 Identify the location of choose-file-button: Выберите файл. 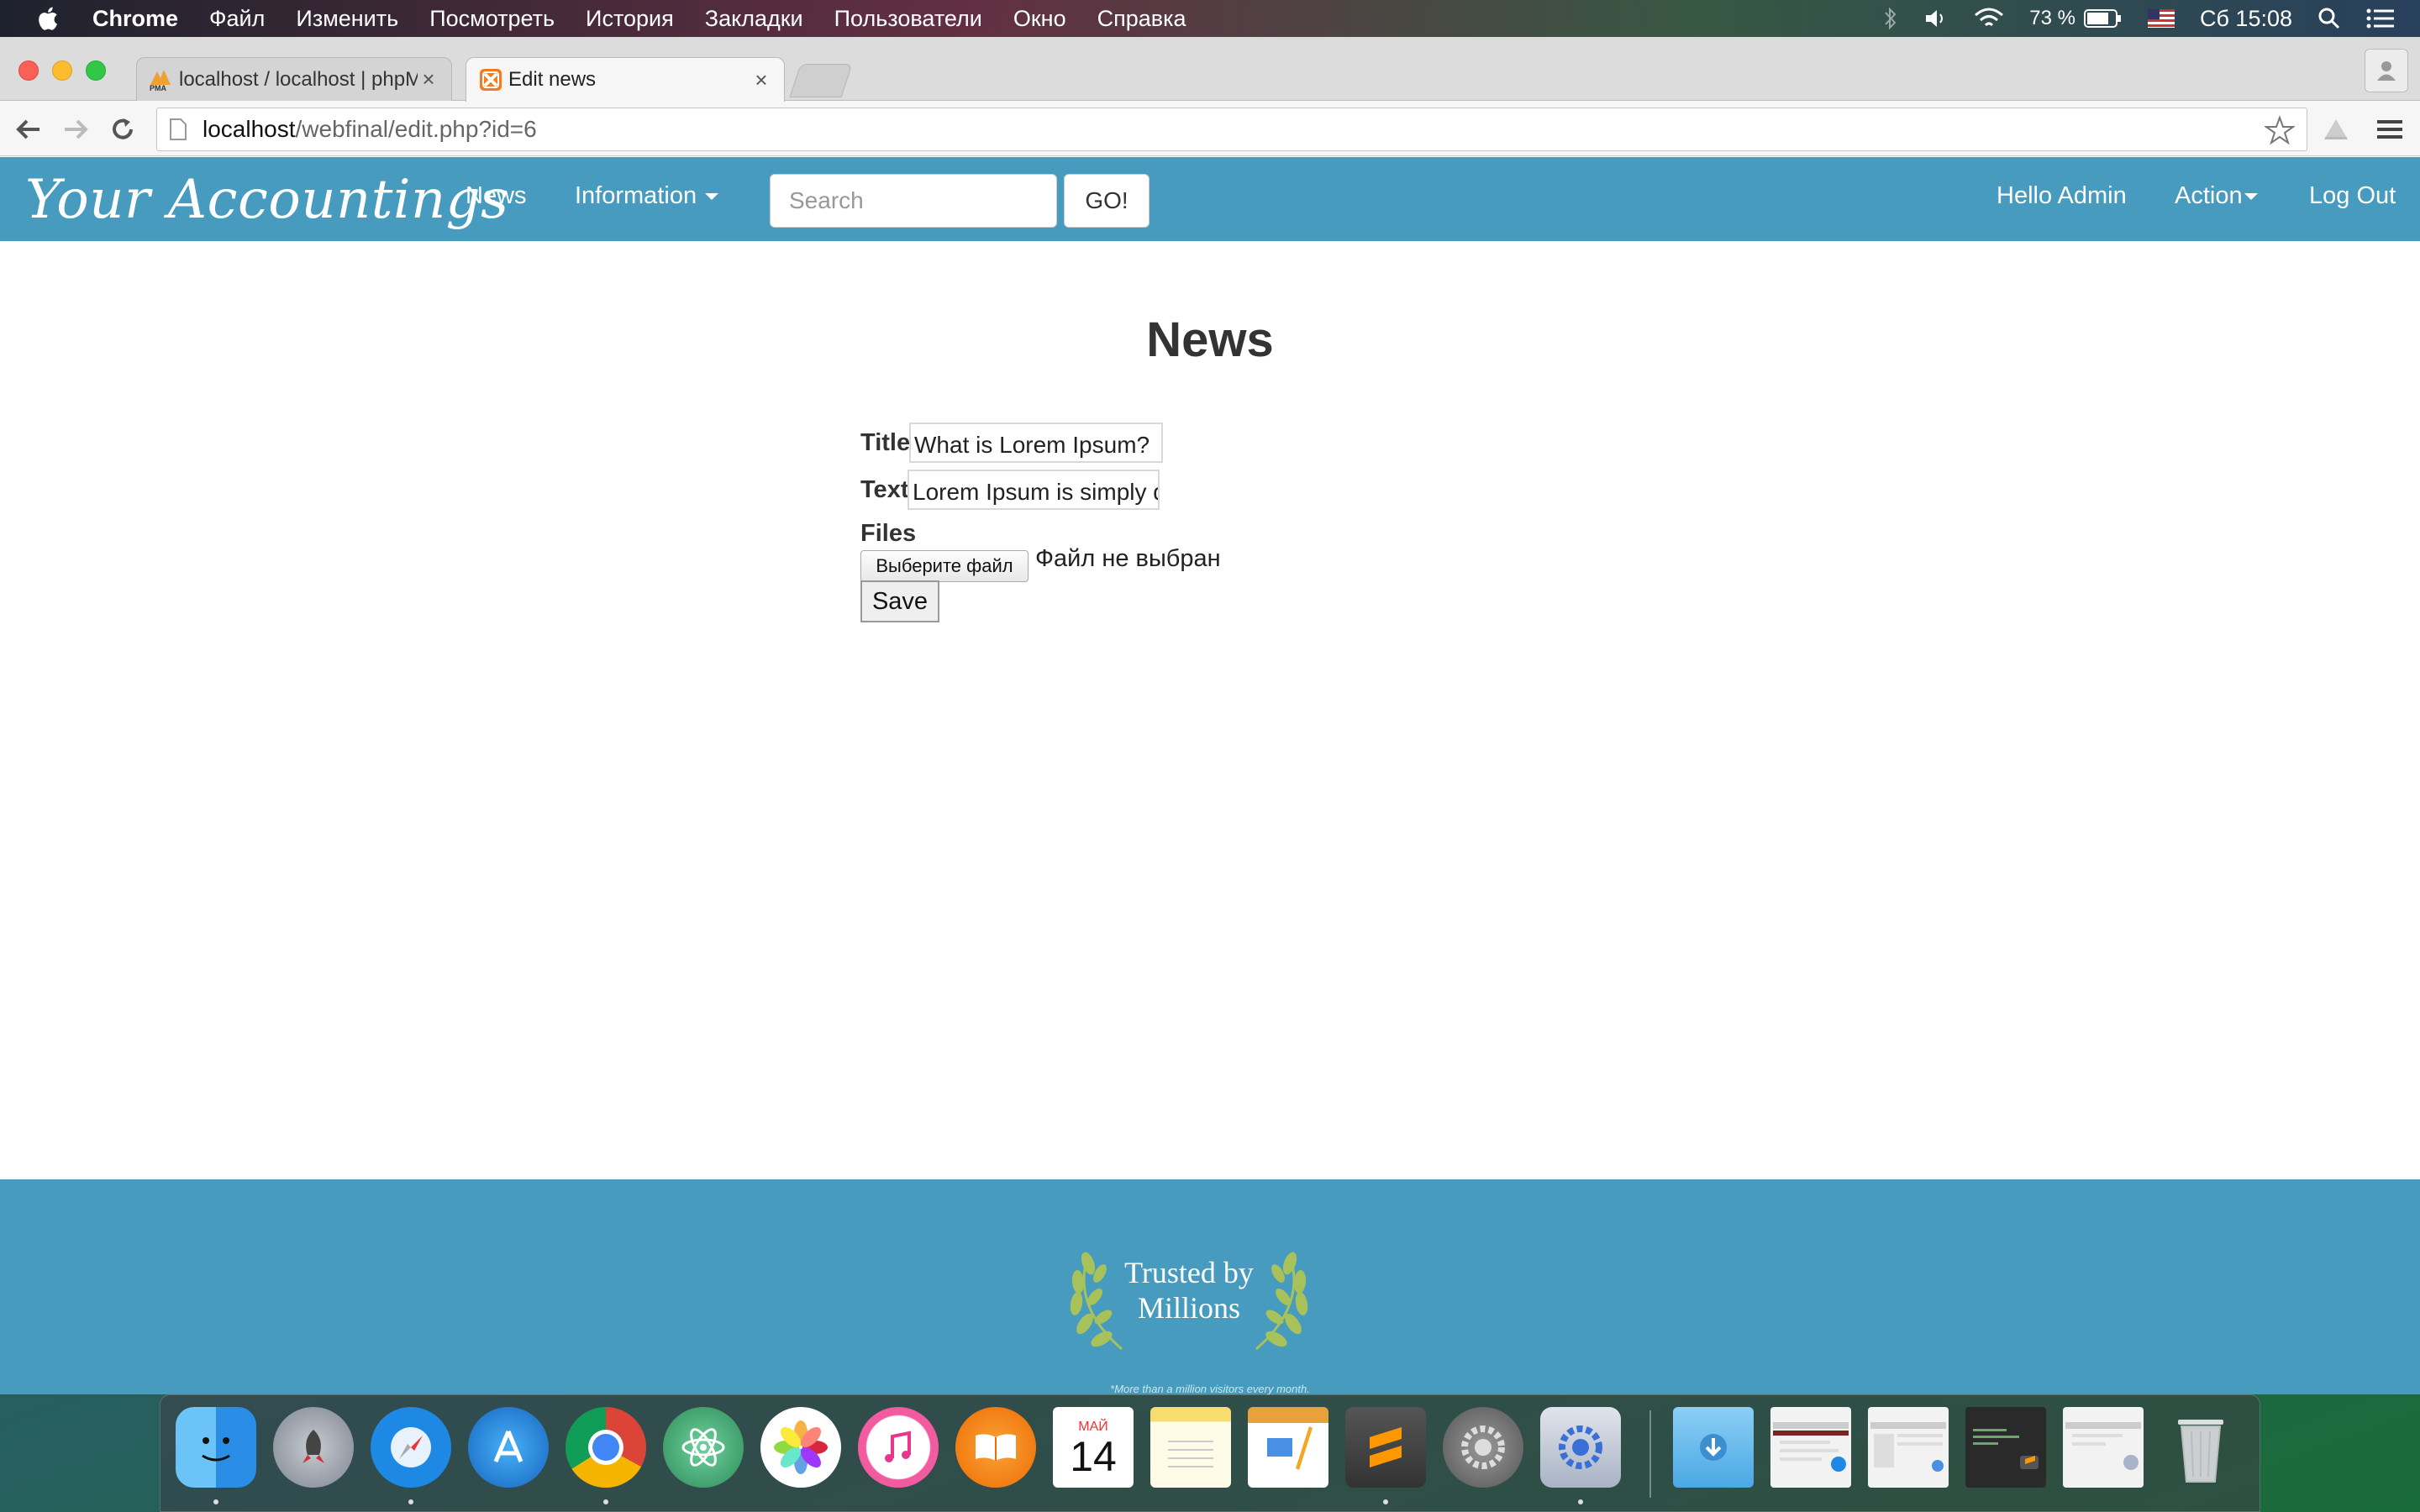
(944, 566).